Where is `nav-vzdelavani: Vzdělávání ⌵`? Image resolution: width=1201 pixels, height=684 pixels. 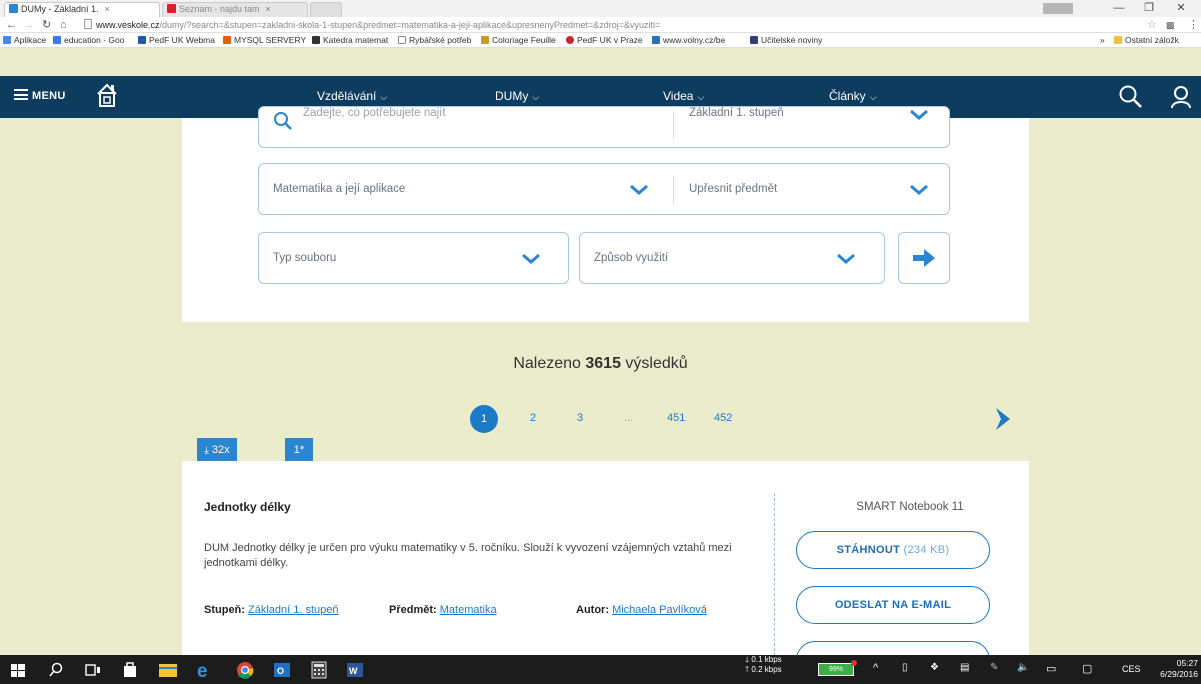
nav-vzdelavani: Vzdělávání ⌵ is located at coordinates (352, 96).